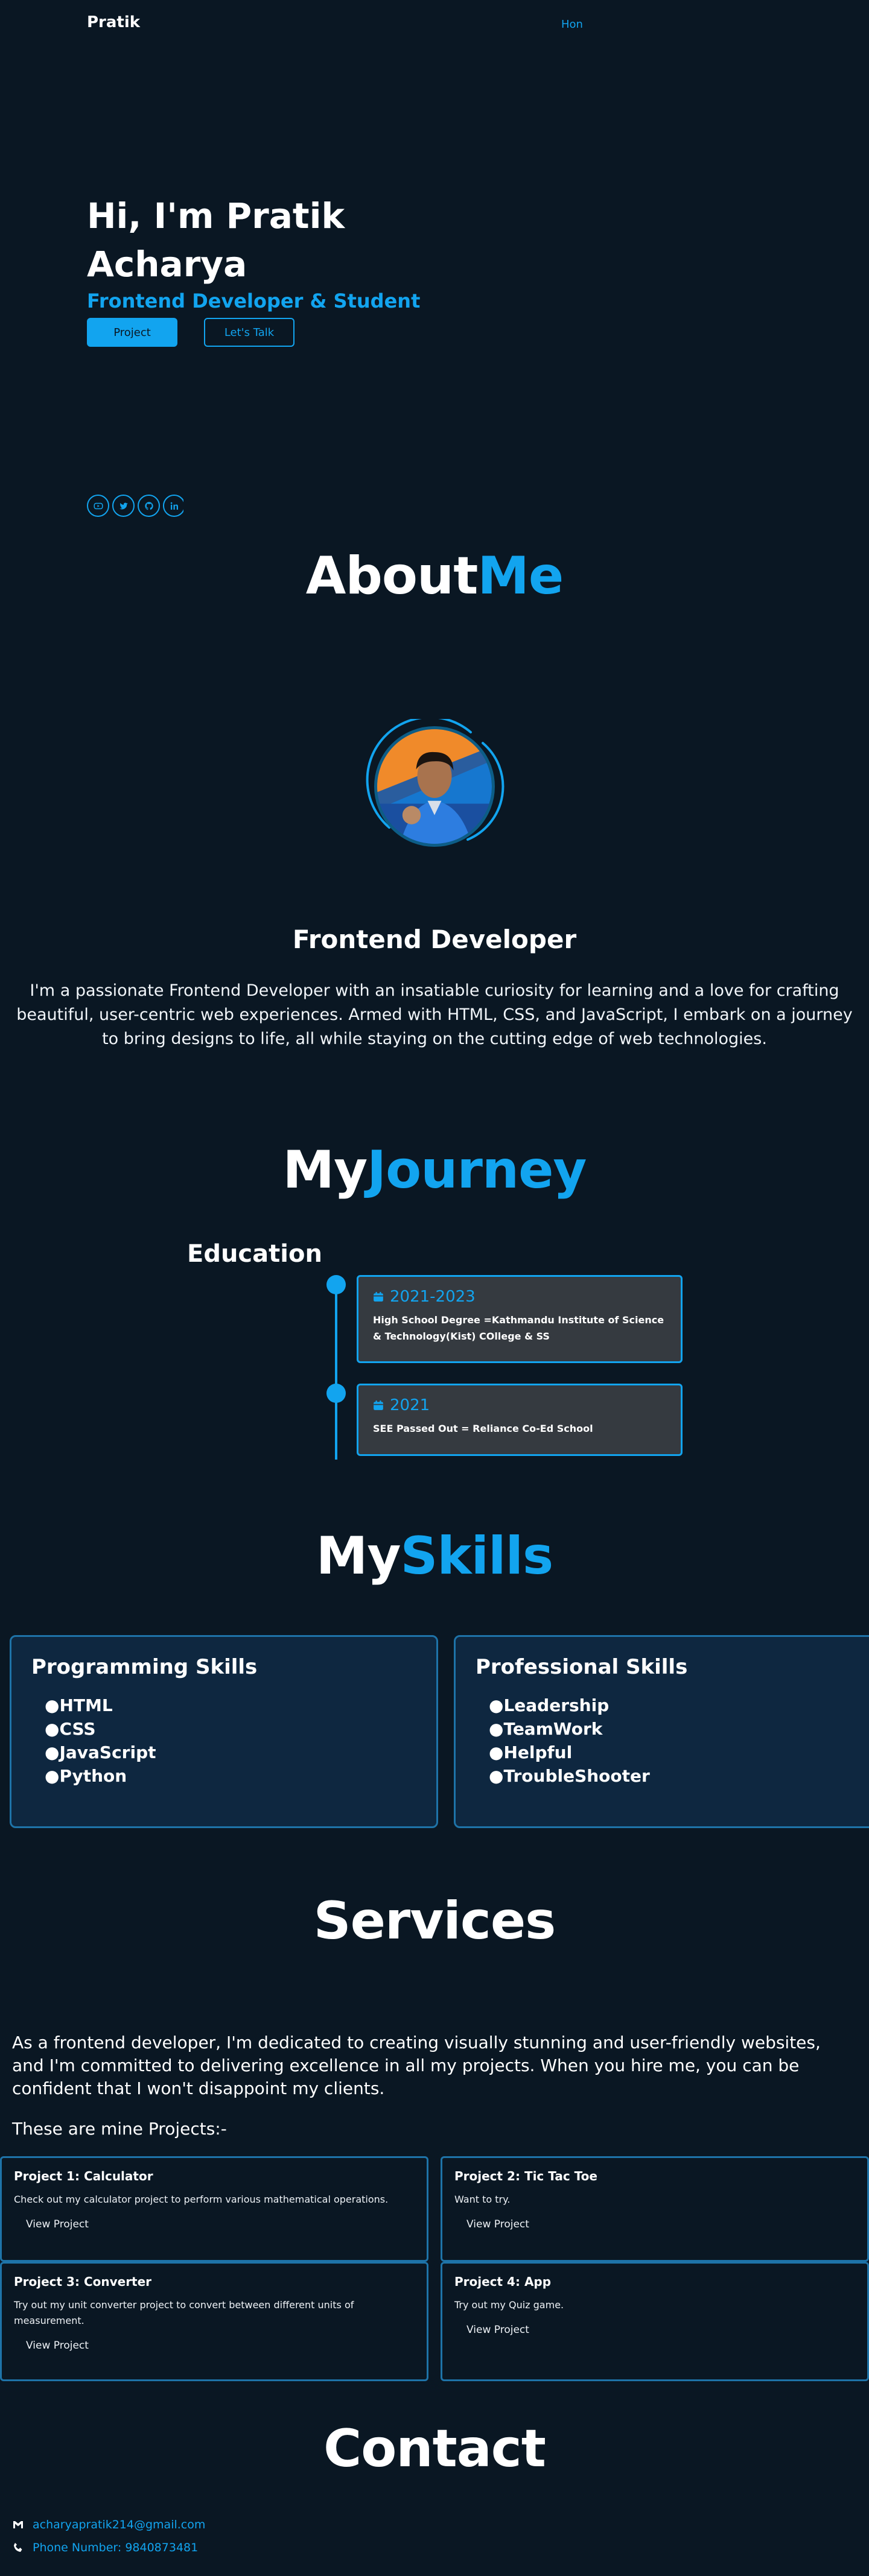  I want to click on project-description: Try out my Quiz game., so click(509, 2305).